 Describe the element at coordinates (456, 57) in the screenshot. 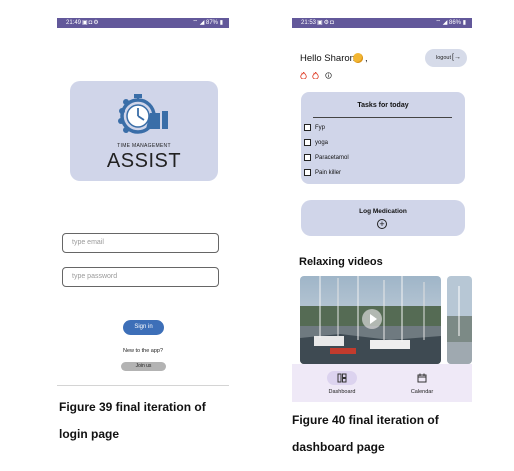

I see `logout-icon: [→` at that location.